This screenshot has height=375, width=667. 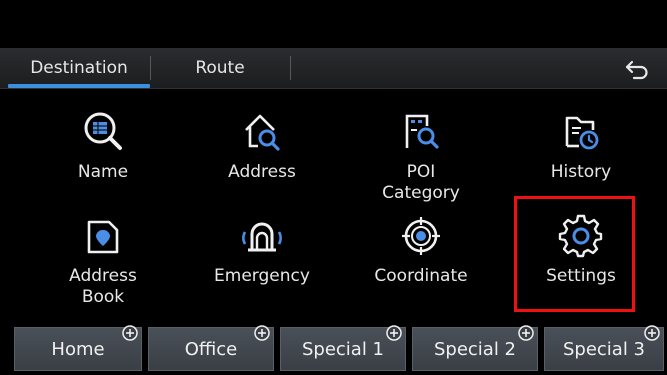 I want to click on search-name-icon, so click(x=103, y=131).